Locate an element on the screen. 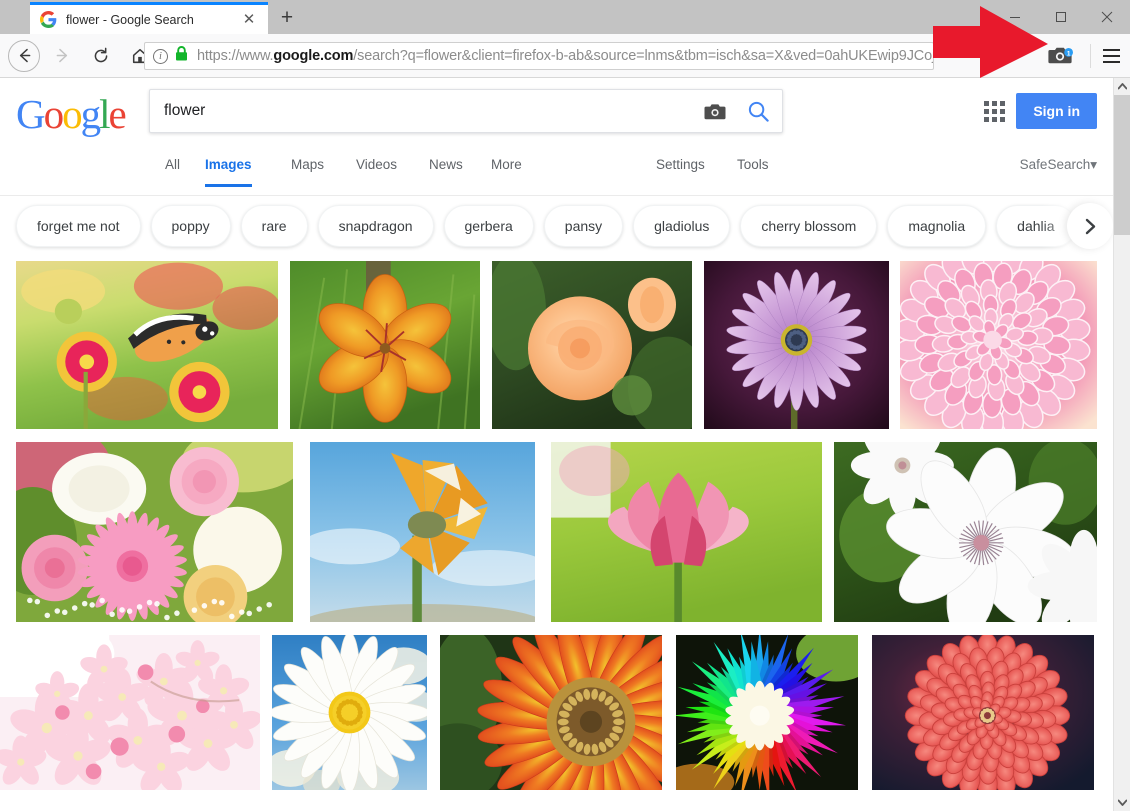 This screenshot has width=1130, height=811. camera-screenshot-icon: 1 is located at coordinates (1061, 56).